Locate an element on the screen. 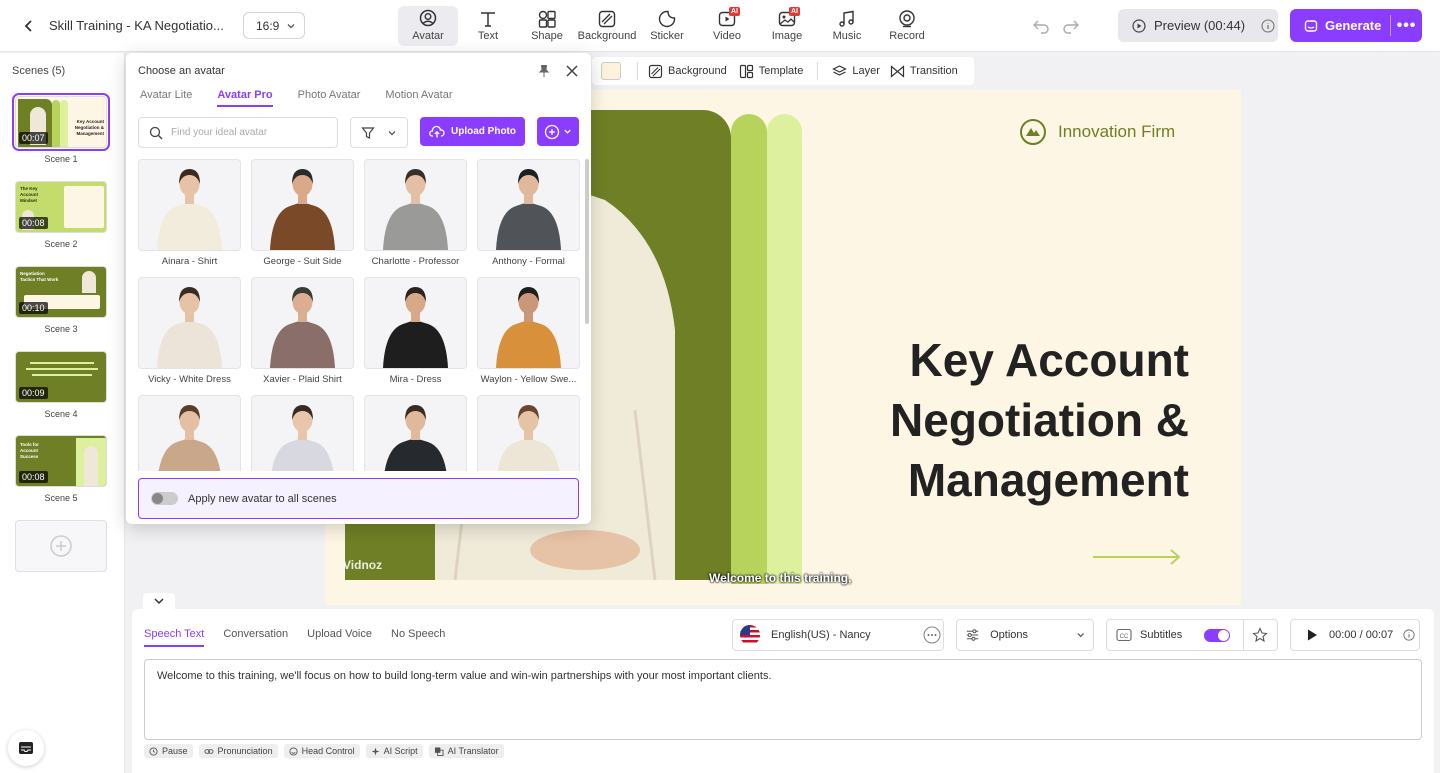 Image resolution: width=1440 pixels, height=773 pixels. avatar-card: Ainara - Shirt is located at coordinates (189, 218).